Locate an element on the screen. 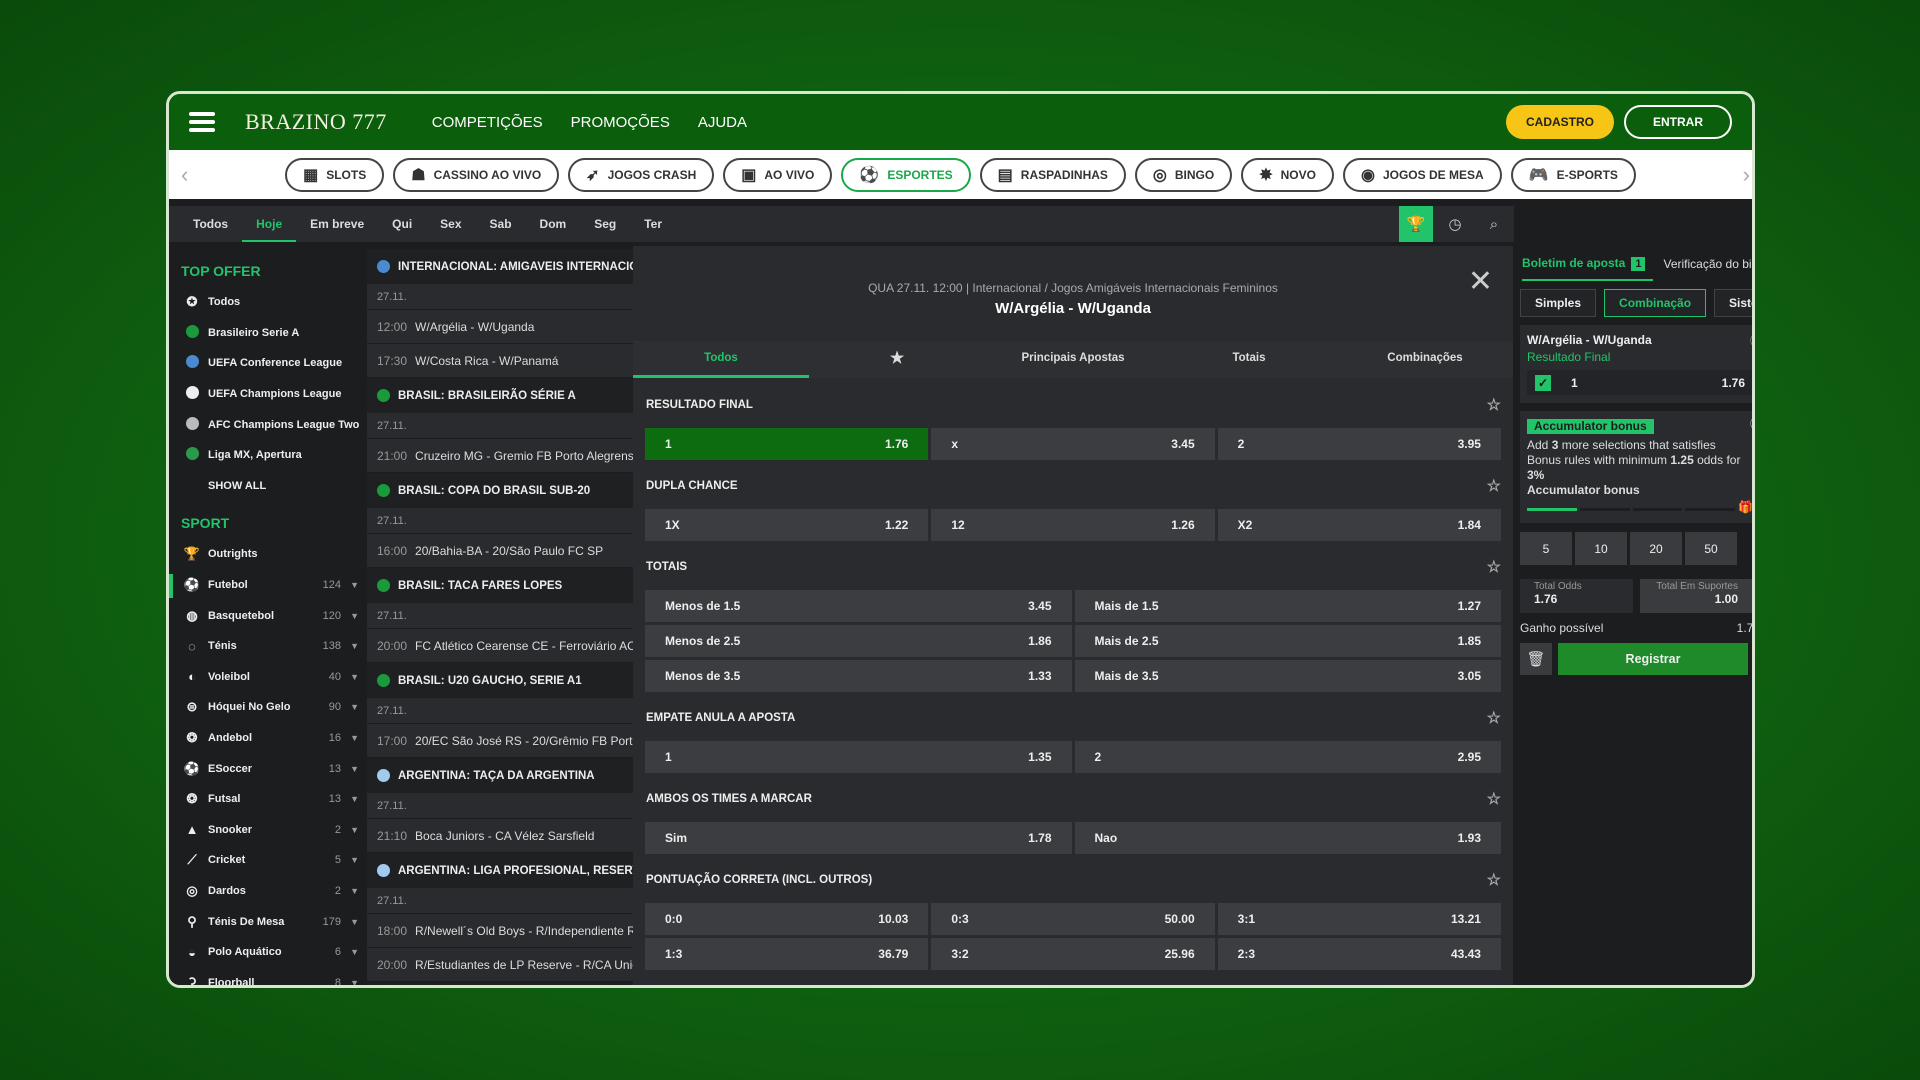 The height and width of the screenshot is (1080, 1920). odds-button: Menos de 3.5 1.33 is located at coordinates (858, 676).